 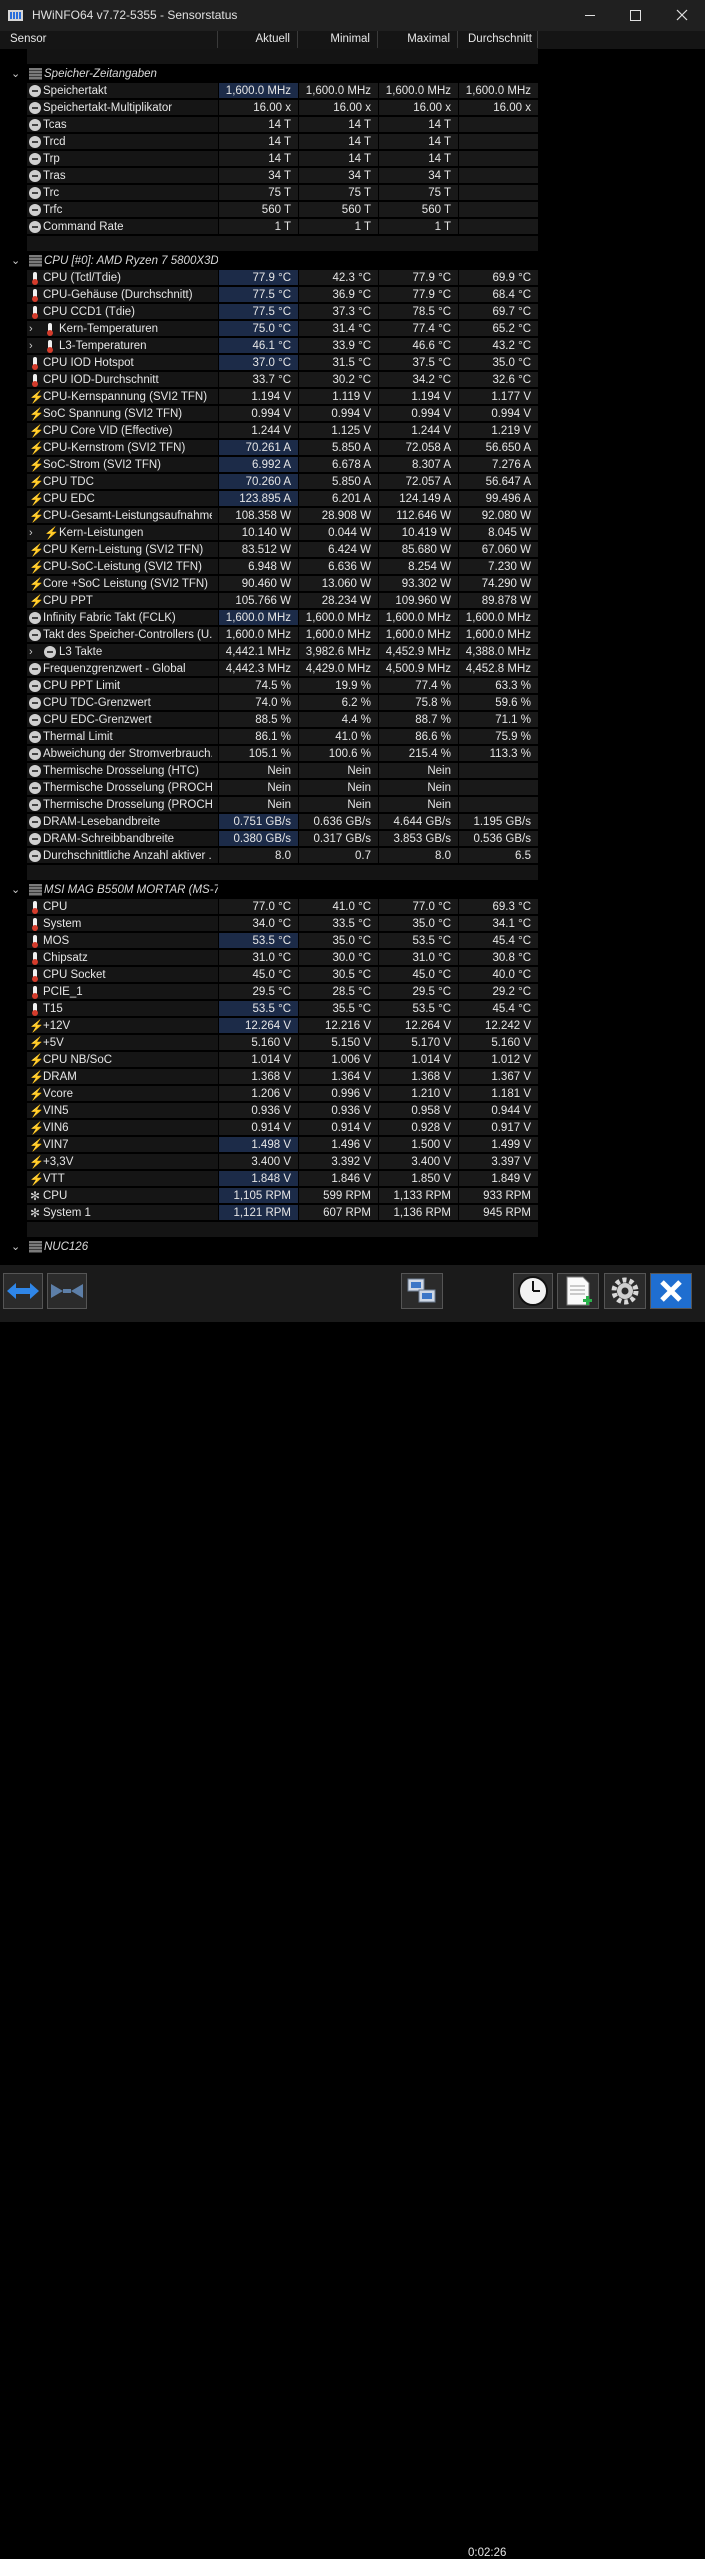 What do you see at coordinates (258, 584) in the screenshot?
I see `value-current: 90.460 W` at bounding box center [258, 584].